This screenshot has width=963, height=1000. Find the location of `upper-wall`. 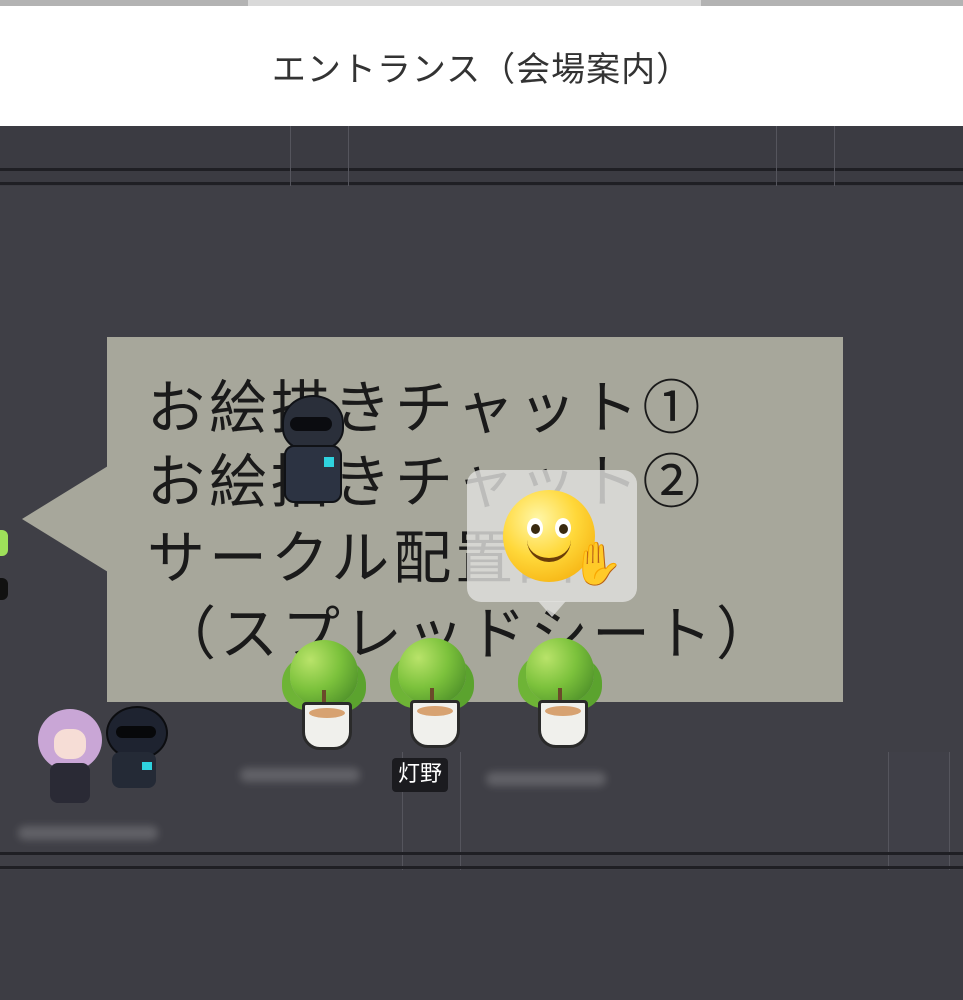

upper-wall is located at coordinates (481, 156).